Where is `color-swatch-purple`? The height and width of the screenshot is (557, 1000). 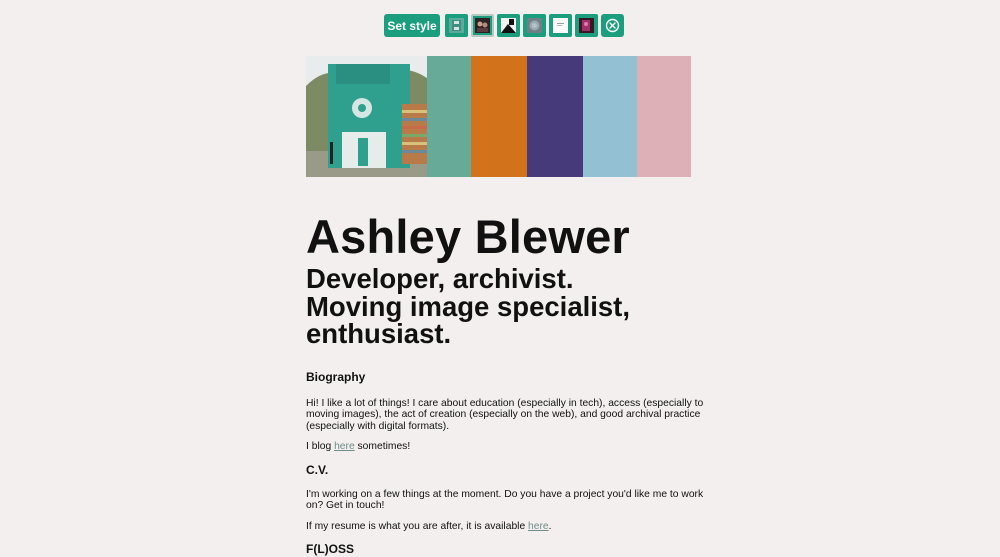
color-swatch-purple is located at coordinates (555, 116).